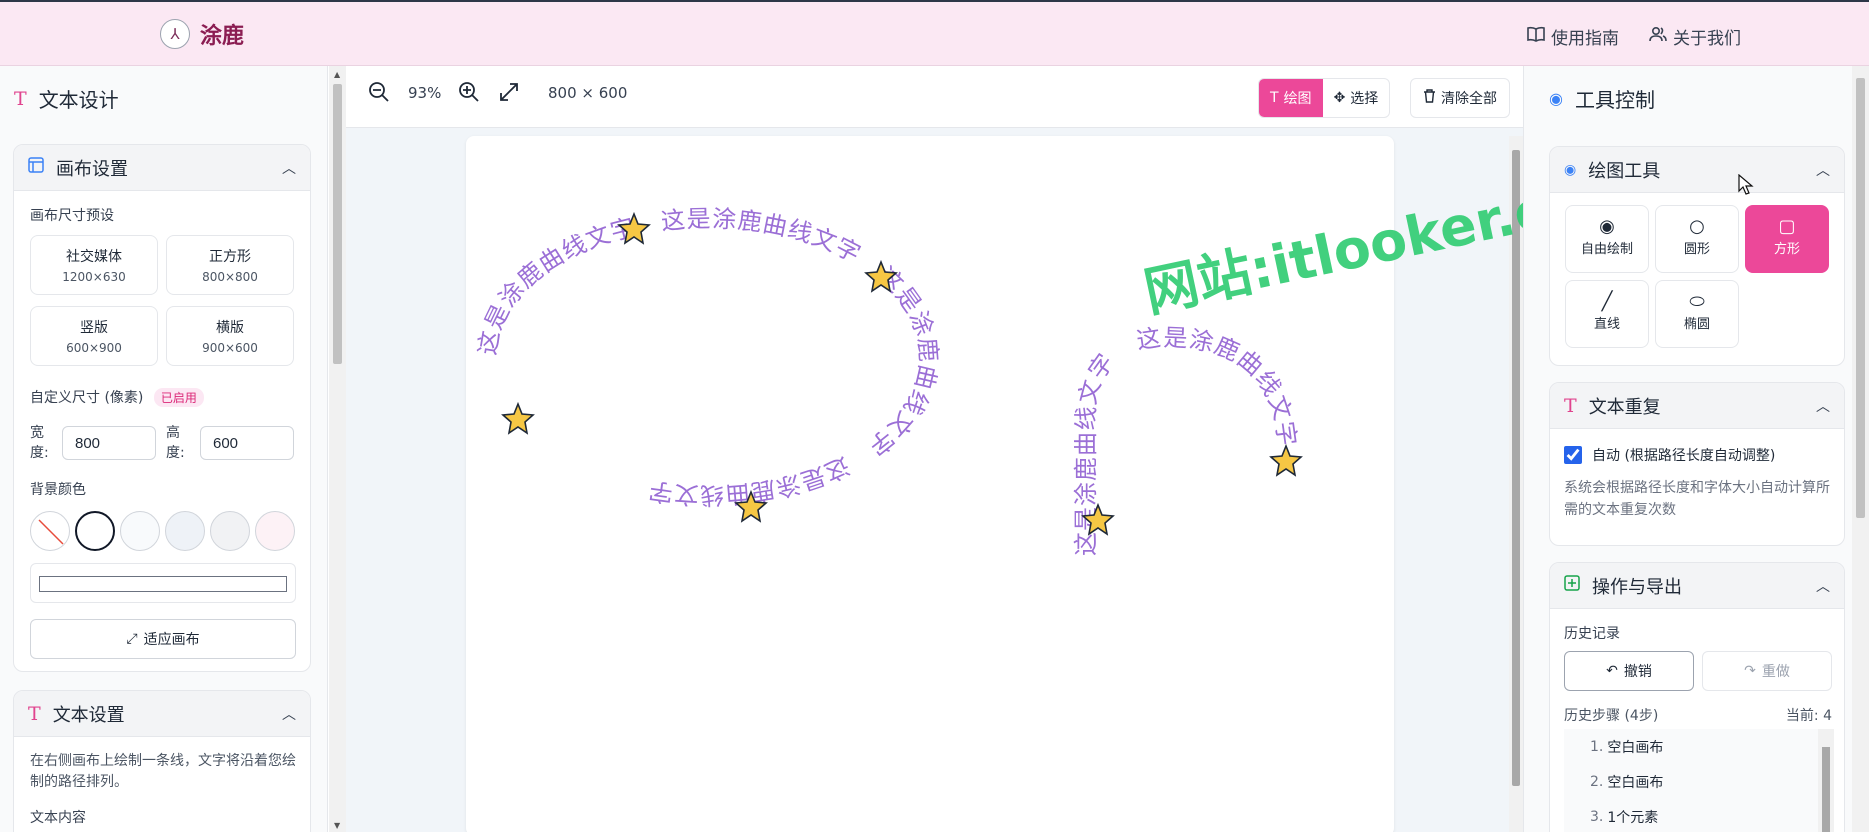  I want to click on zoom-in-icon, so click(469, 94).